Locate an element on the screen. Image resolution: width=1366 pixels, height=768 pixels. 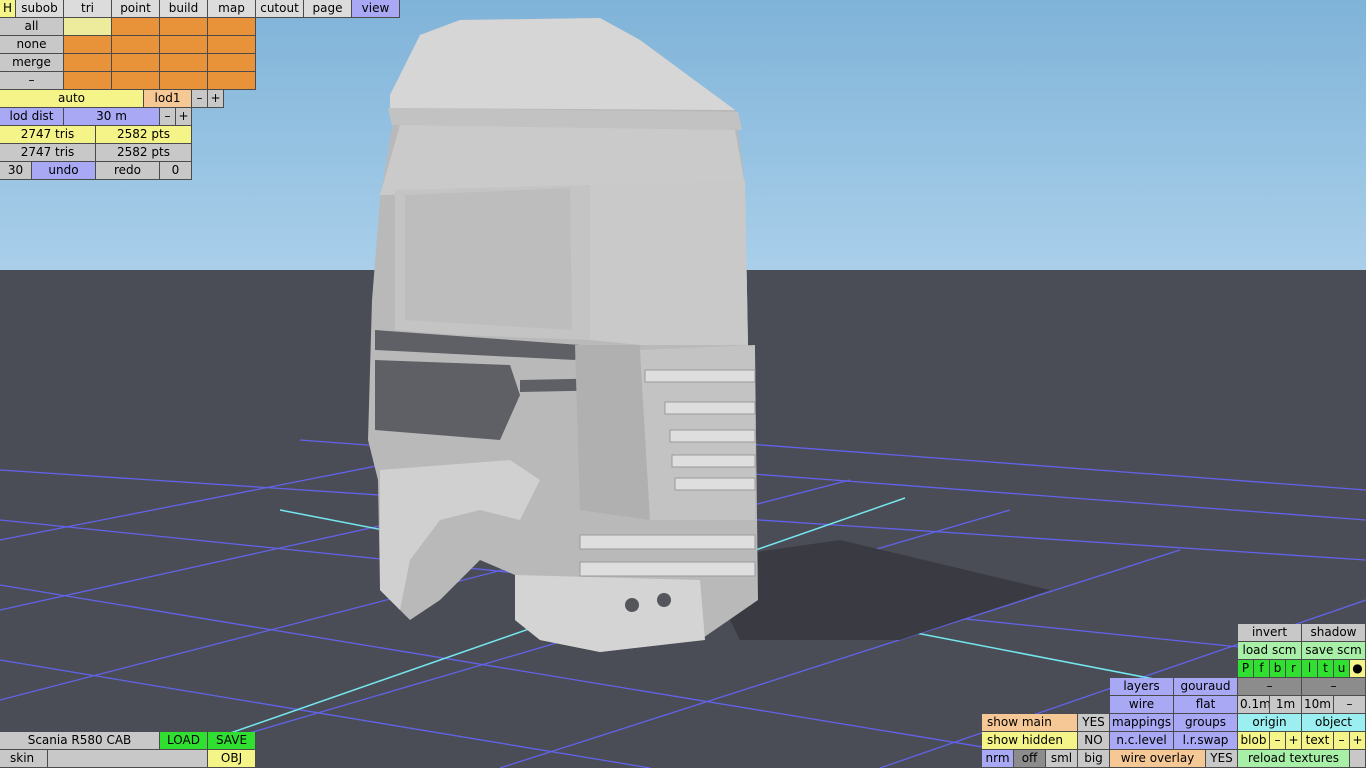
show-main-toggle: YES is located at coordinates (1094, 723).